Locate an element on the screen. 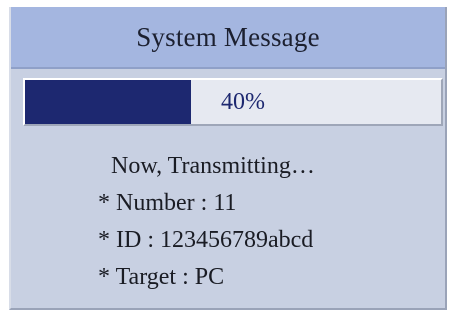 The width and height of the screenshot is (453, 317). progress-bar: 40% is located at coordinates (233, 102).